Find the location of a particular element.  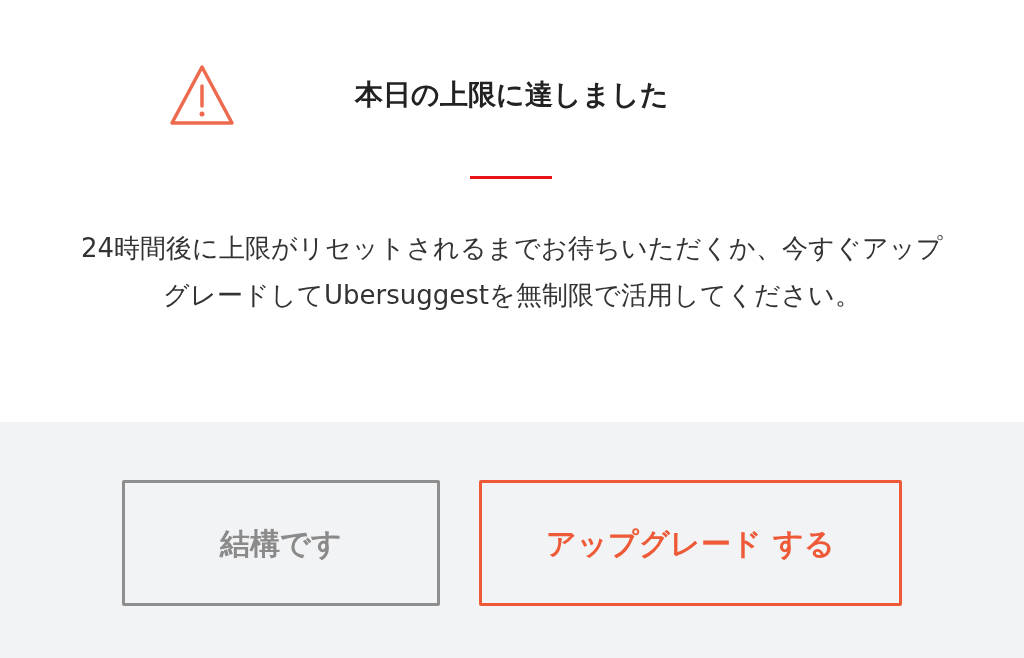

dialog-message: 24時間後に上限がリセットされるまでお待ちいただくか、今すぐアップグレードしてUbersuggestを無制限で活用してください。 is located at coordinates (512, 272).